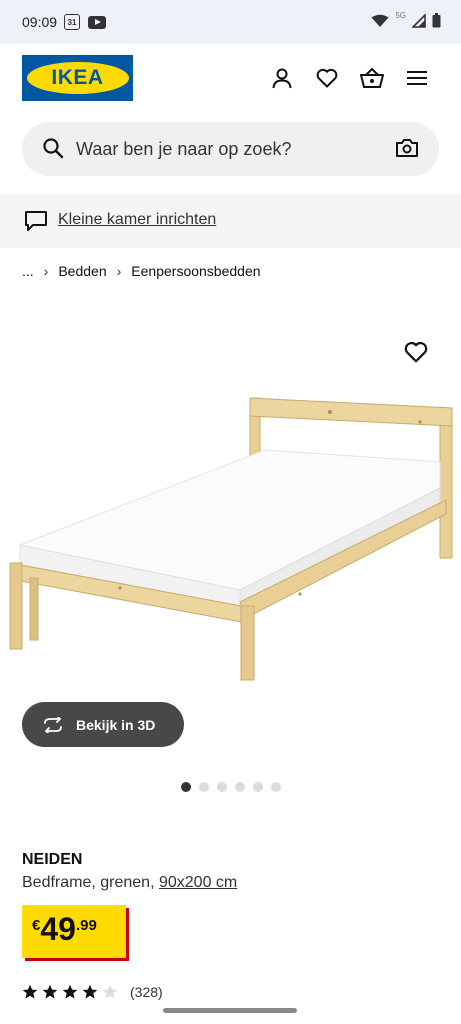 This screenshot has width=461, height=1024. Describe the element at coordinates (58, 929) in the screenshot. I see `price-integer: 49` at that location.